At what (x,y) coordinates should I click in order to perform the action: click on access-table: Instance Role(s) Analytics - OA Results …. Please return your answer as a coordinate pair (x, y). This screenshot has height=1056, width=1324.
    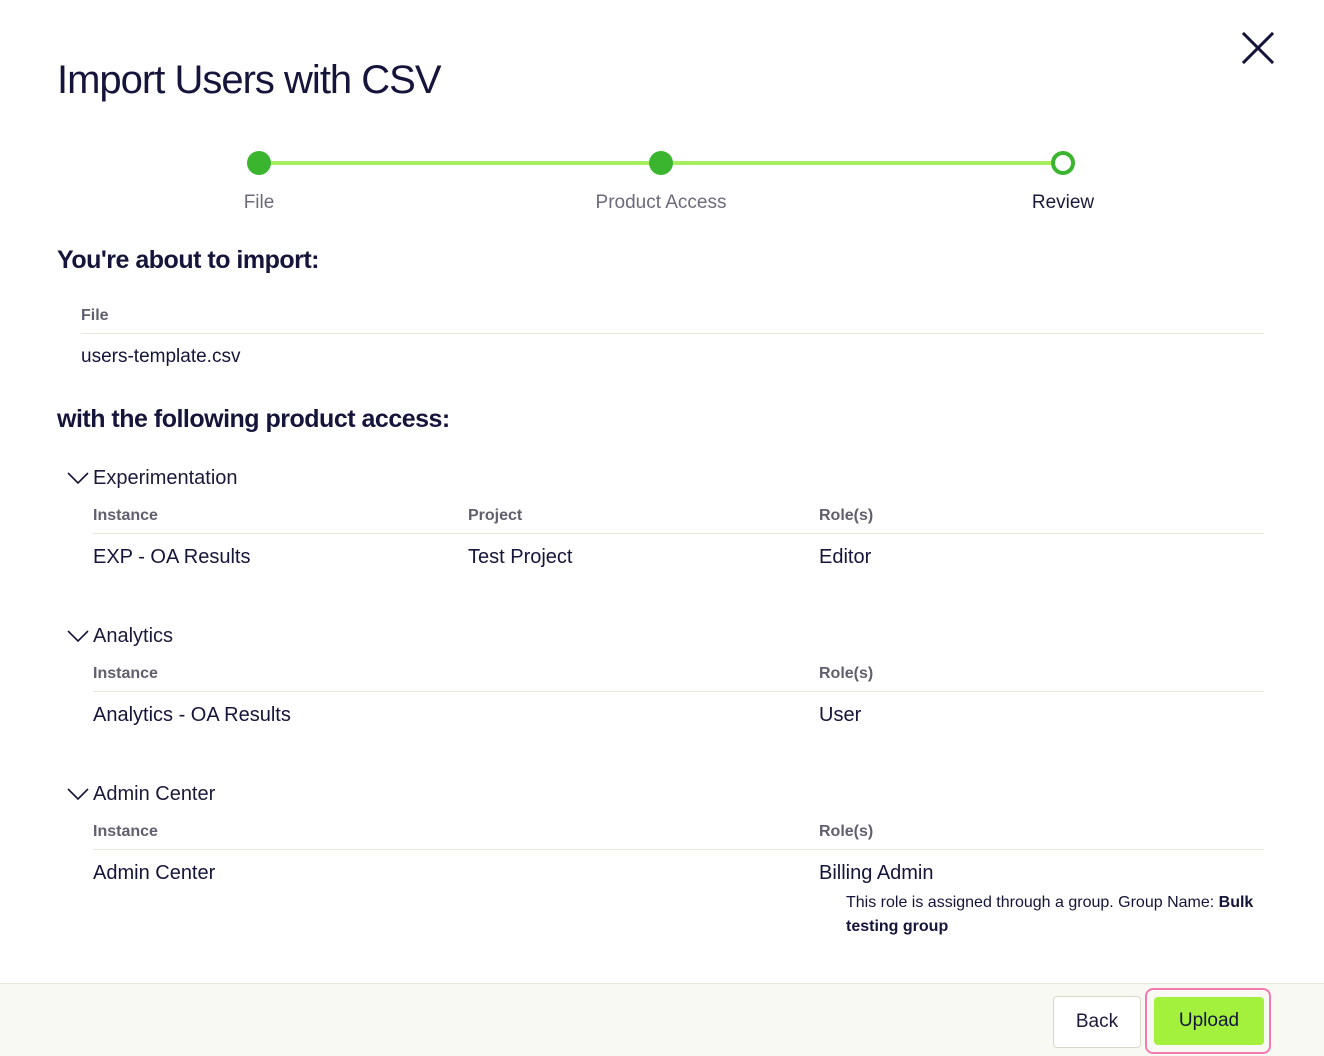
    Looking at the image, I should click on (678, 697).